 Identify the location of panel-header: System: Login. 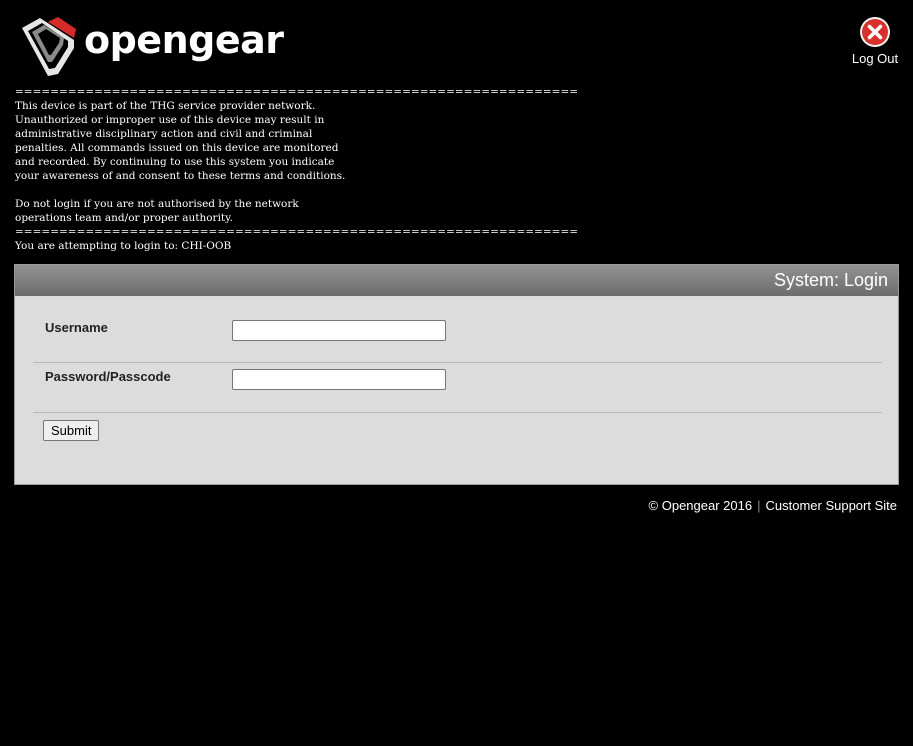
(456, 280).